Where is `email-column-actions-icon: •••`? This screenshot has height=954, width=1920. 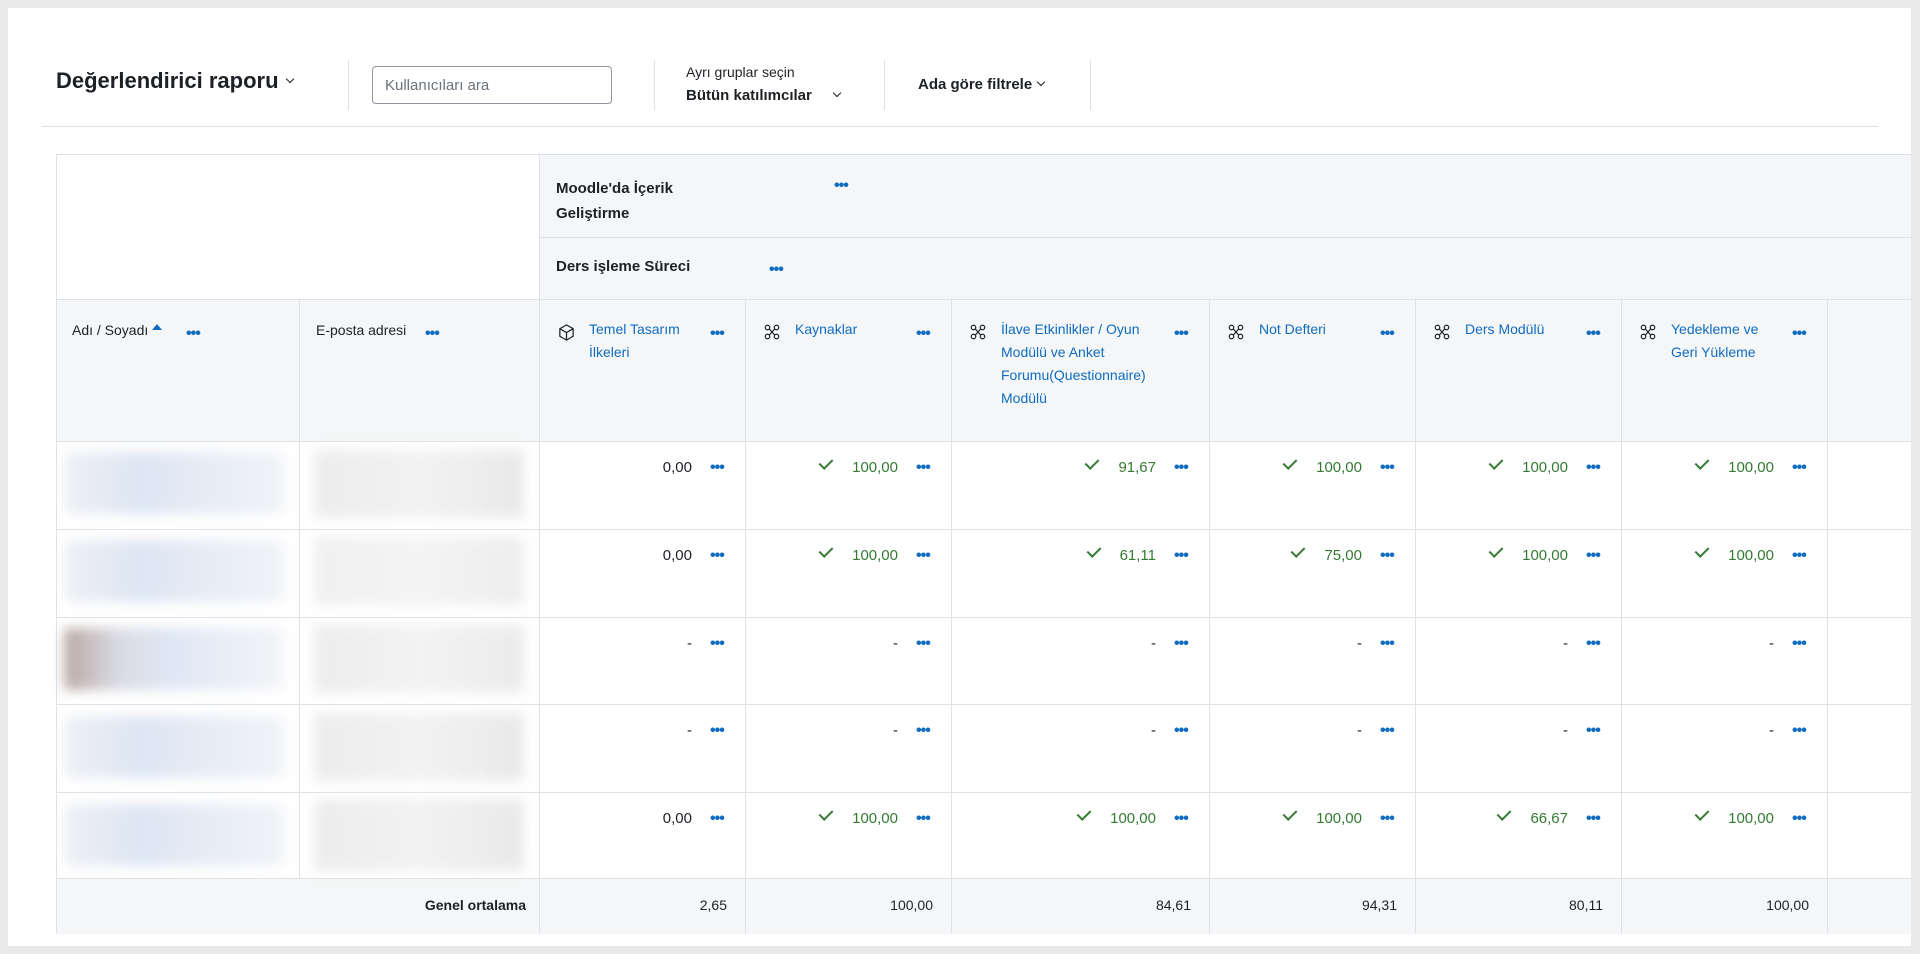 email-column-actions-icon: ••• is located at coordinates (432, 334).